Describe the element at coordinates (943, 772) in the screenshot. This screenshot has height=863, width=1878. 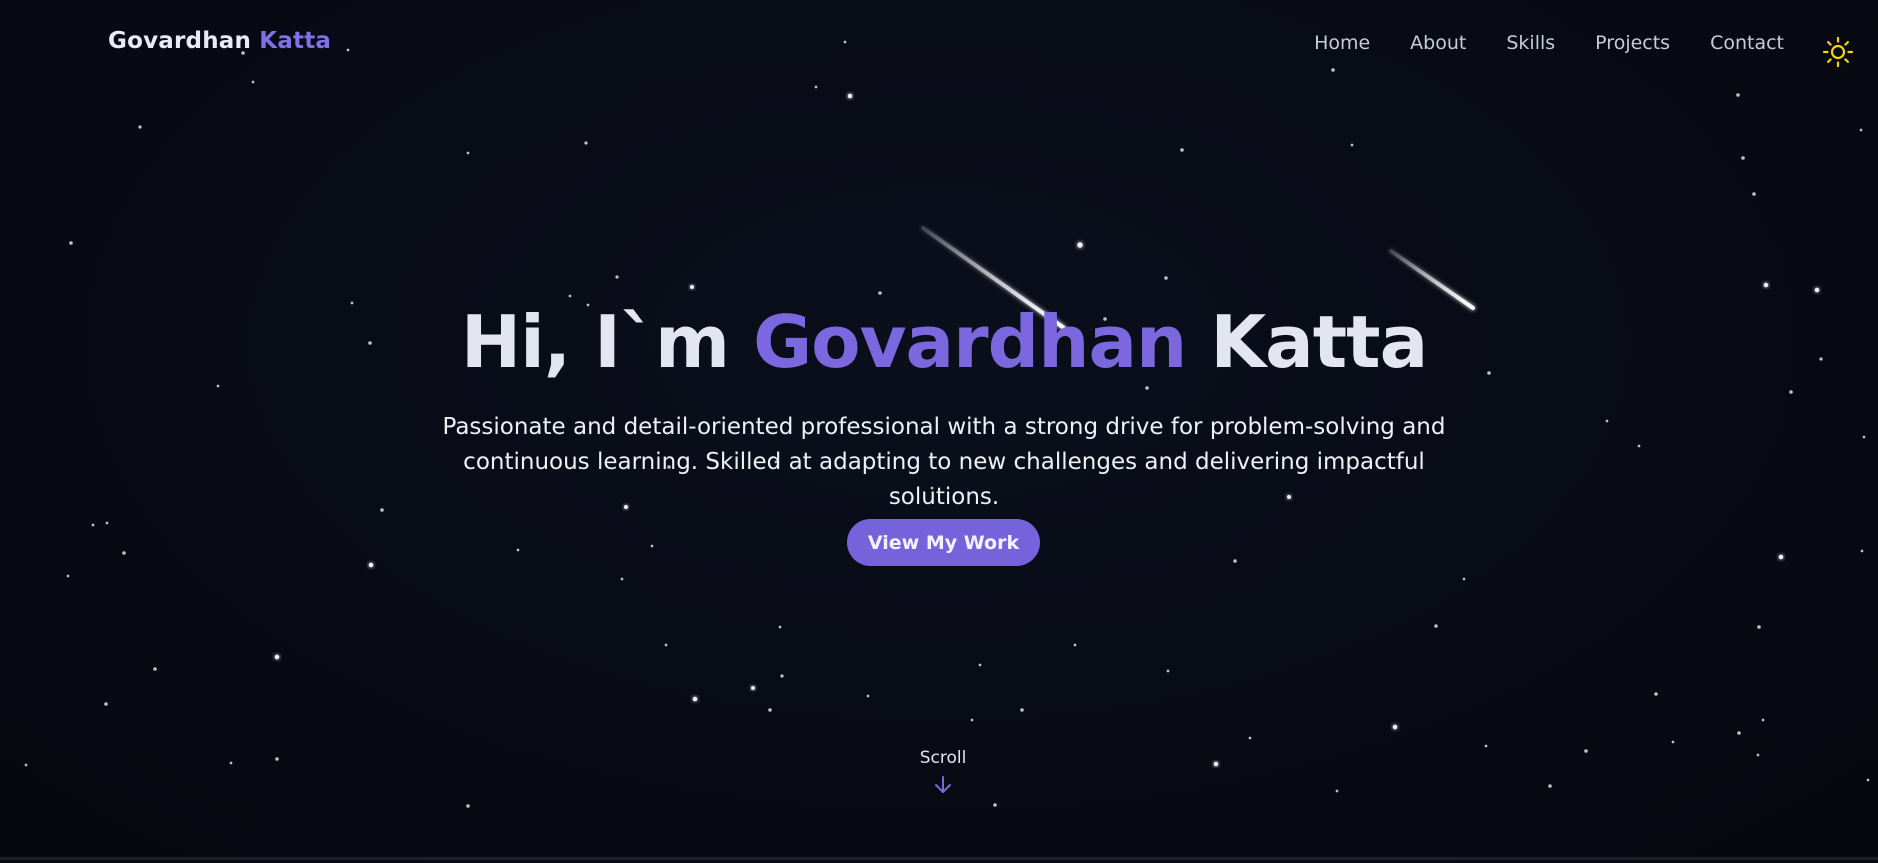
I see `scroll-indicator: Scroll` at that location.